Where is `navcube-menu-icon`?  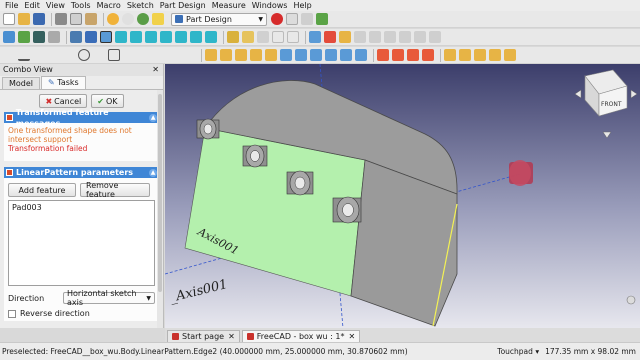
navcube-menu-icon is located at coordinates (631, 300).